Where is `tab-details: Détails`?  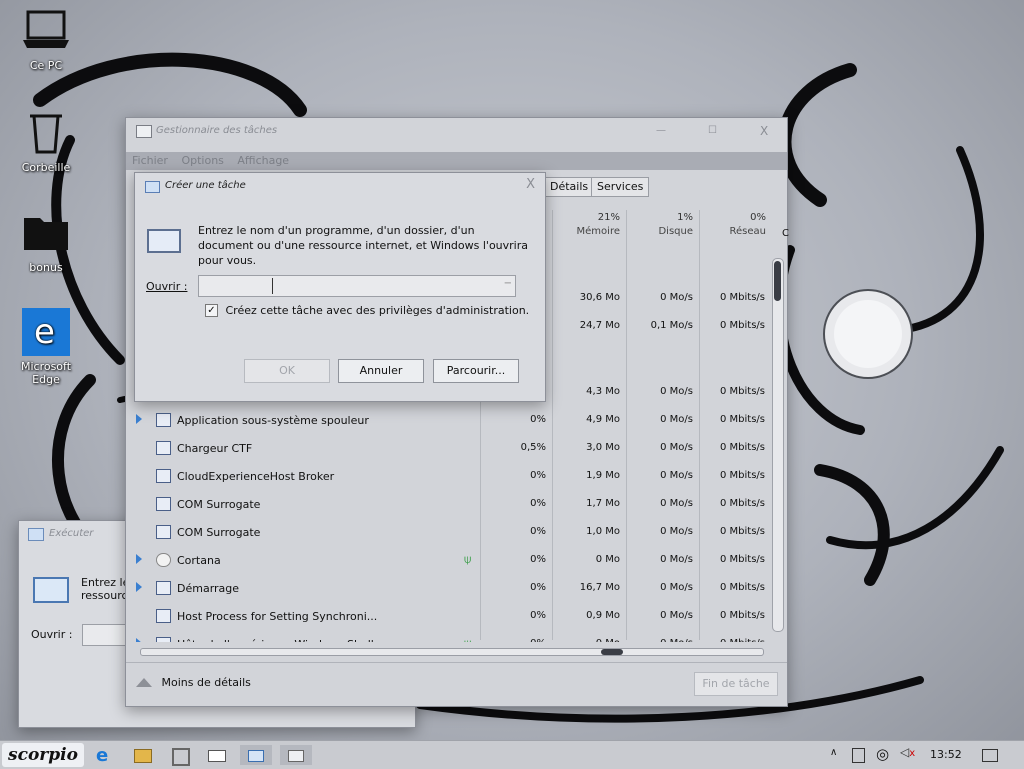 tab-details: Détails is located at coordinates (569, 187).